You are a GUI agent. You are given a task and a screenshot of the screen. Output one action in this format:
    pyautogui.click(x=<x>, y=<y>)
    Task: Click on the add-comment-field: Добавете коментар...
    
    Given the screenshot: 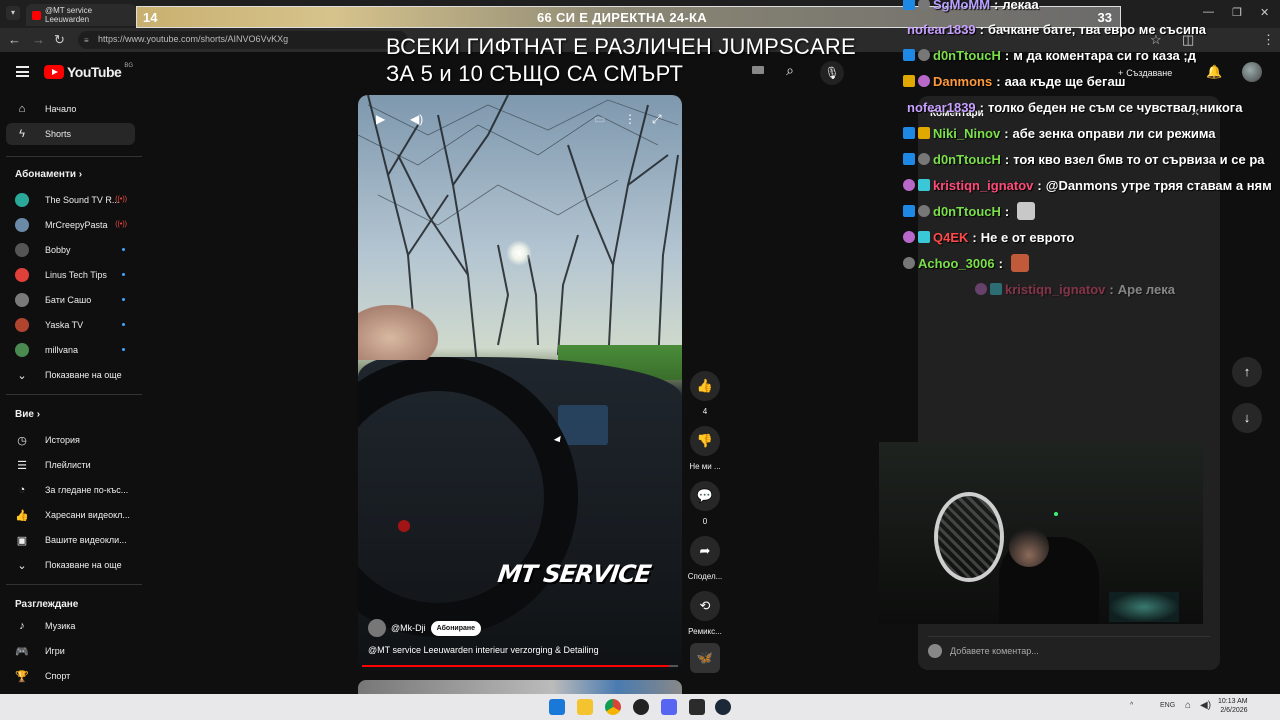 What is the action you would take?
    pyautogui.click(x=983, y=651)
    